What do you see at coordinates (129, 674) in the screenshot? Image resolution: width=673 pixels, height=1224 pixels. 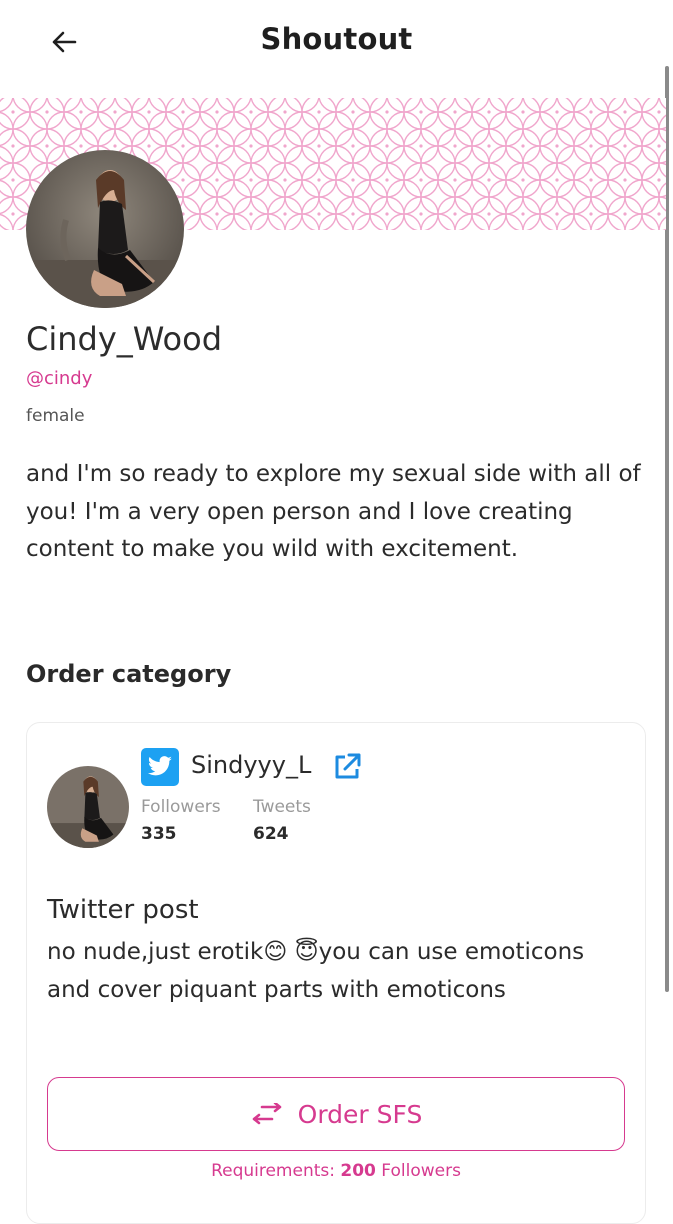 I see `order-category-title: Order category` at bounding box center [129, 674].